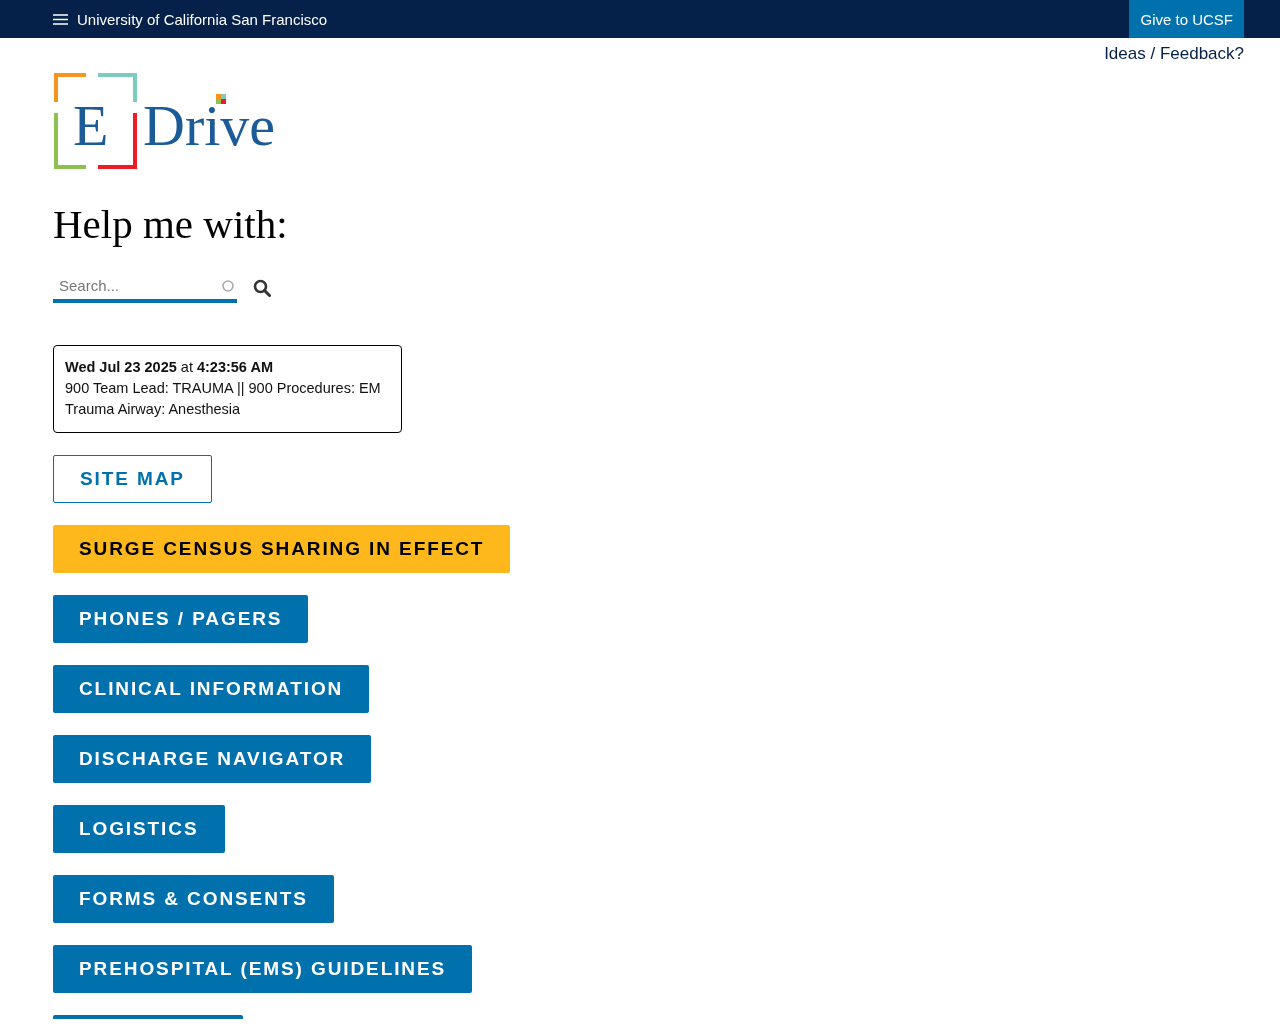 The height and width of the screenshot is (1024, 1280). What do you see at coordinates (60, 19) in the screenshot?
I see `menu-icon` at bounding box center [60, 19].